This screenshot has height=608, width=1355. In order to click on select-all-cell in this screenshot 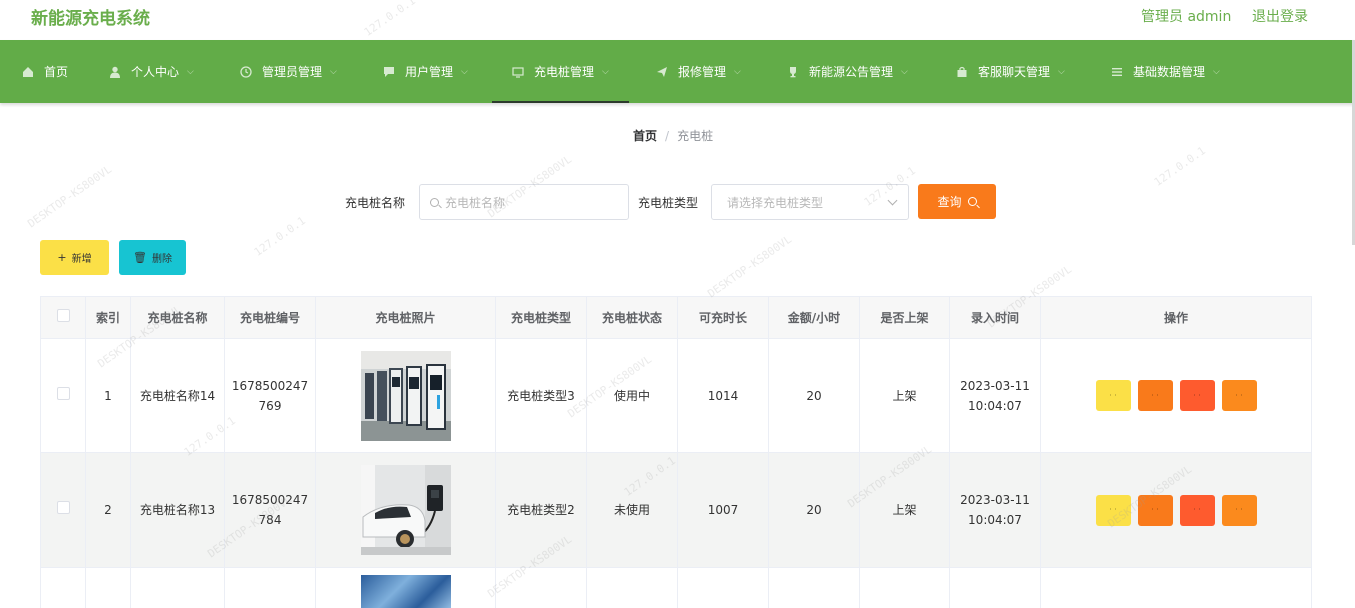, I will do `click(63, 317)`.